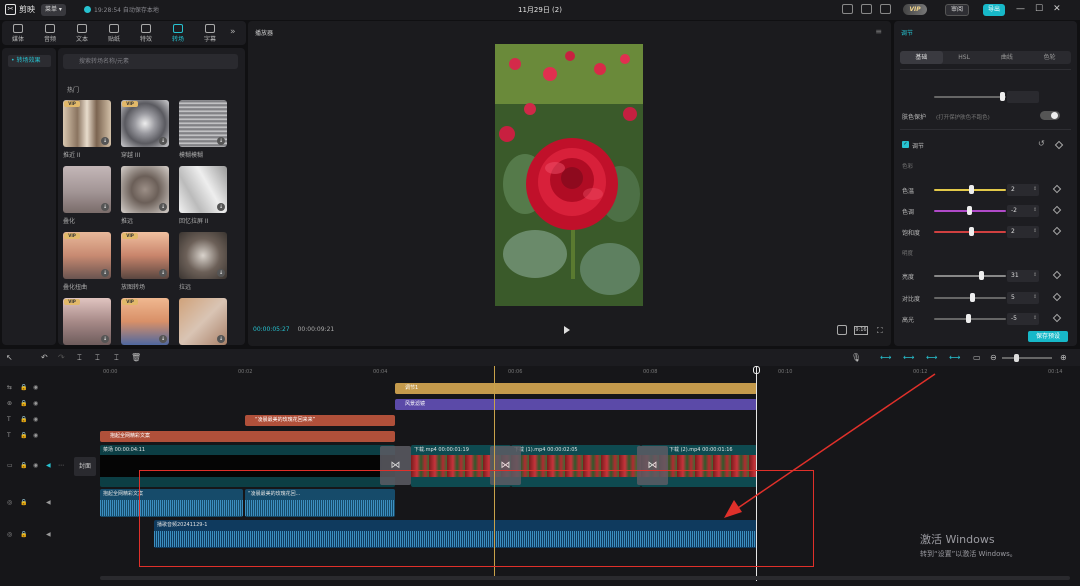  Describe the element at coordinates (79, 357) in the screenshot. I see `split-icon: ⌶` at that location.